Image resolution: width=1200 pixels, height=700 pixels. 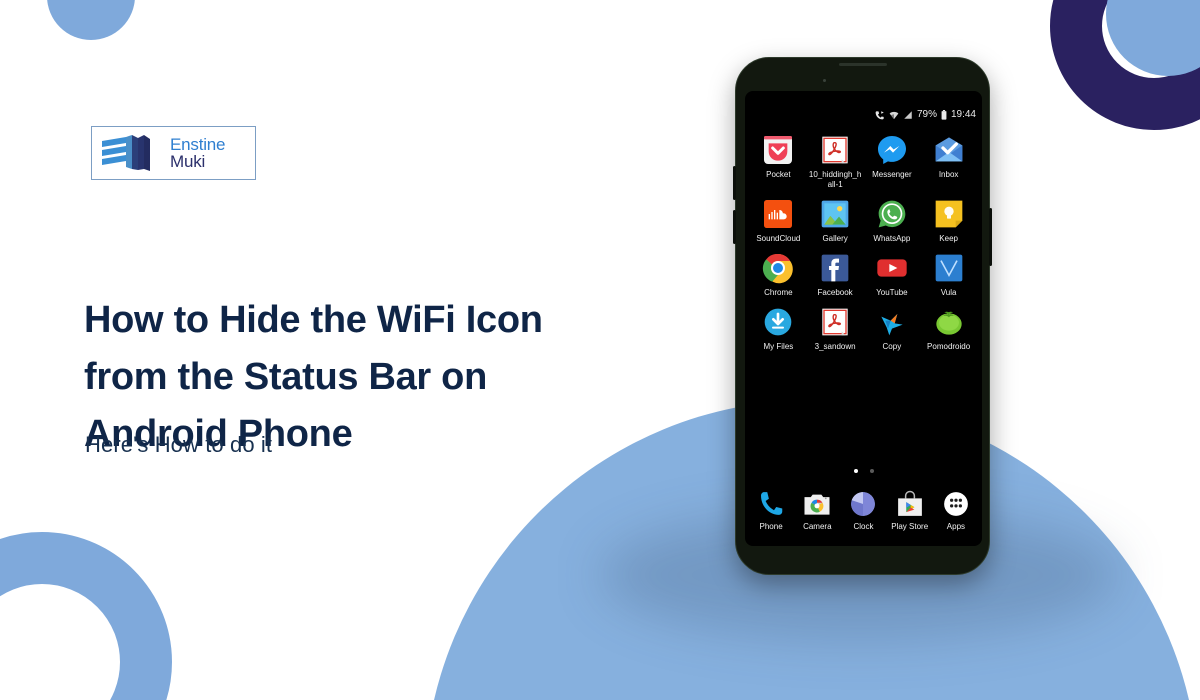 What do you see at coordinates (198, 144) in the screenshot?
I see `brand-name-line1: Enstine` at bounding box center [198, 144].